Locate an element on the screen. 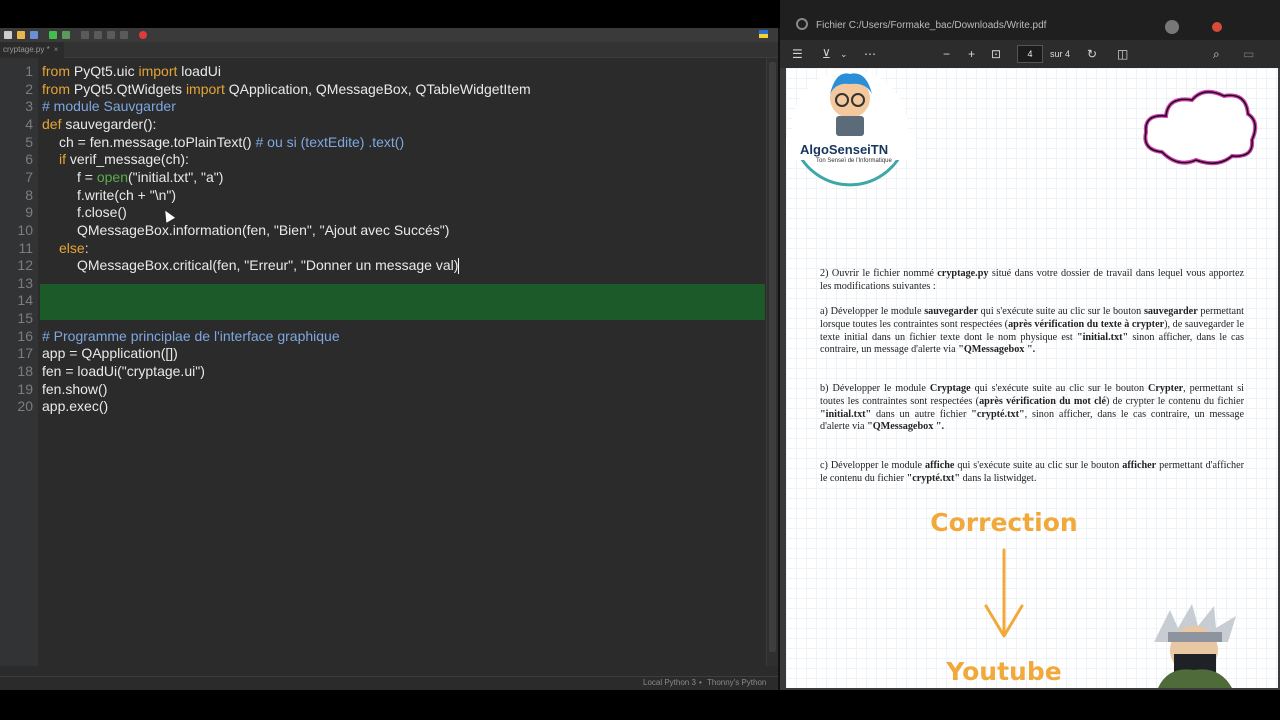  bold-text: après vérification du texte à crypter is located at coordinates (1086, 324).